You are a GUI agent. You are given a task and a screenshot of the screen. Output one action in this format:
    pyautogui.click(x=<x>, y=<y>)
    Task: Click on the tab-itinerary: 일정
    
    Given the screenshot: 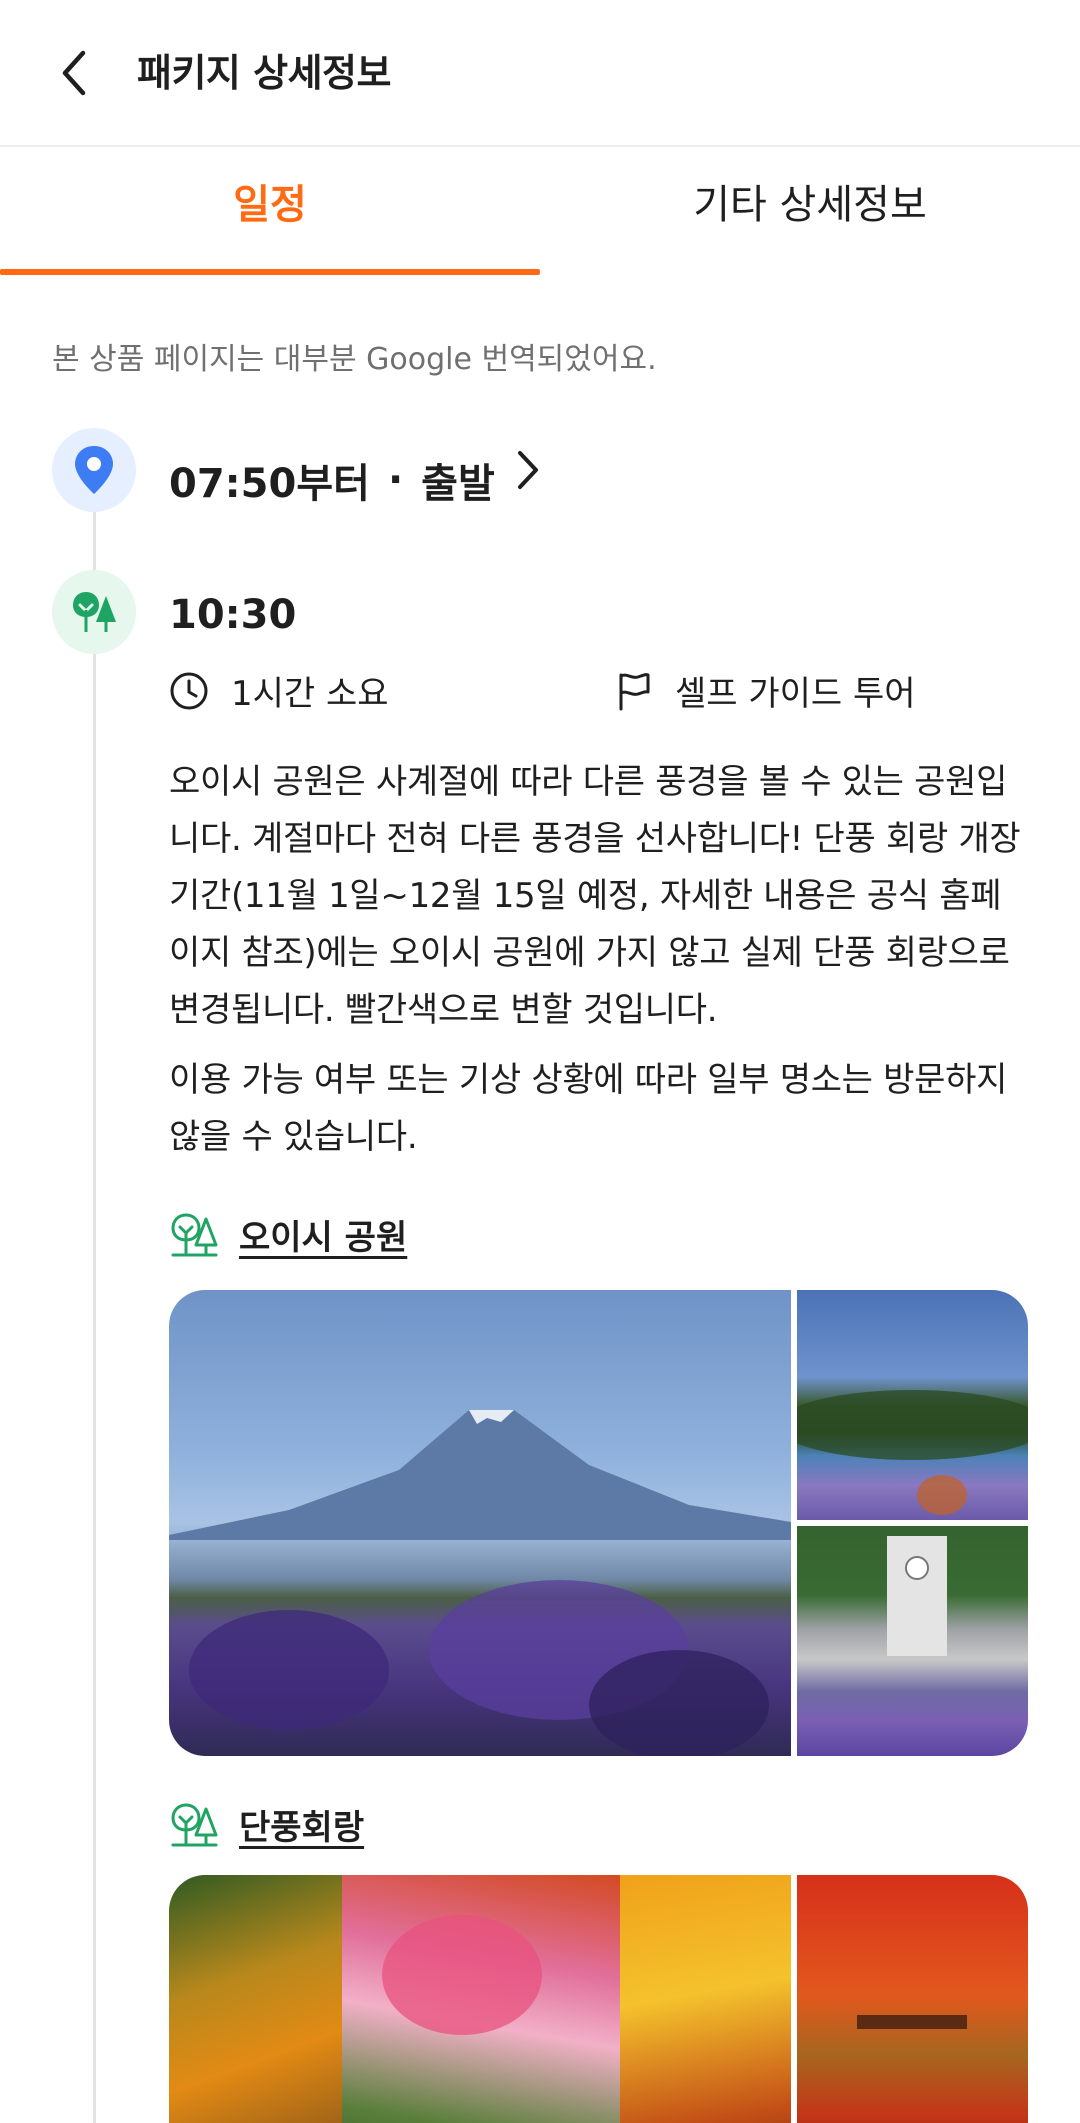 What is the action you would take?
    pyautogui.click(x=270, y=213)
    